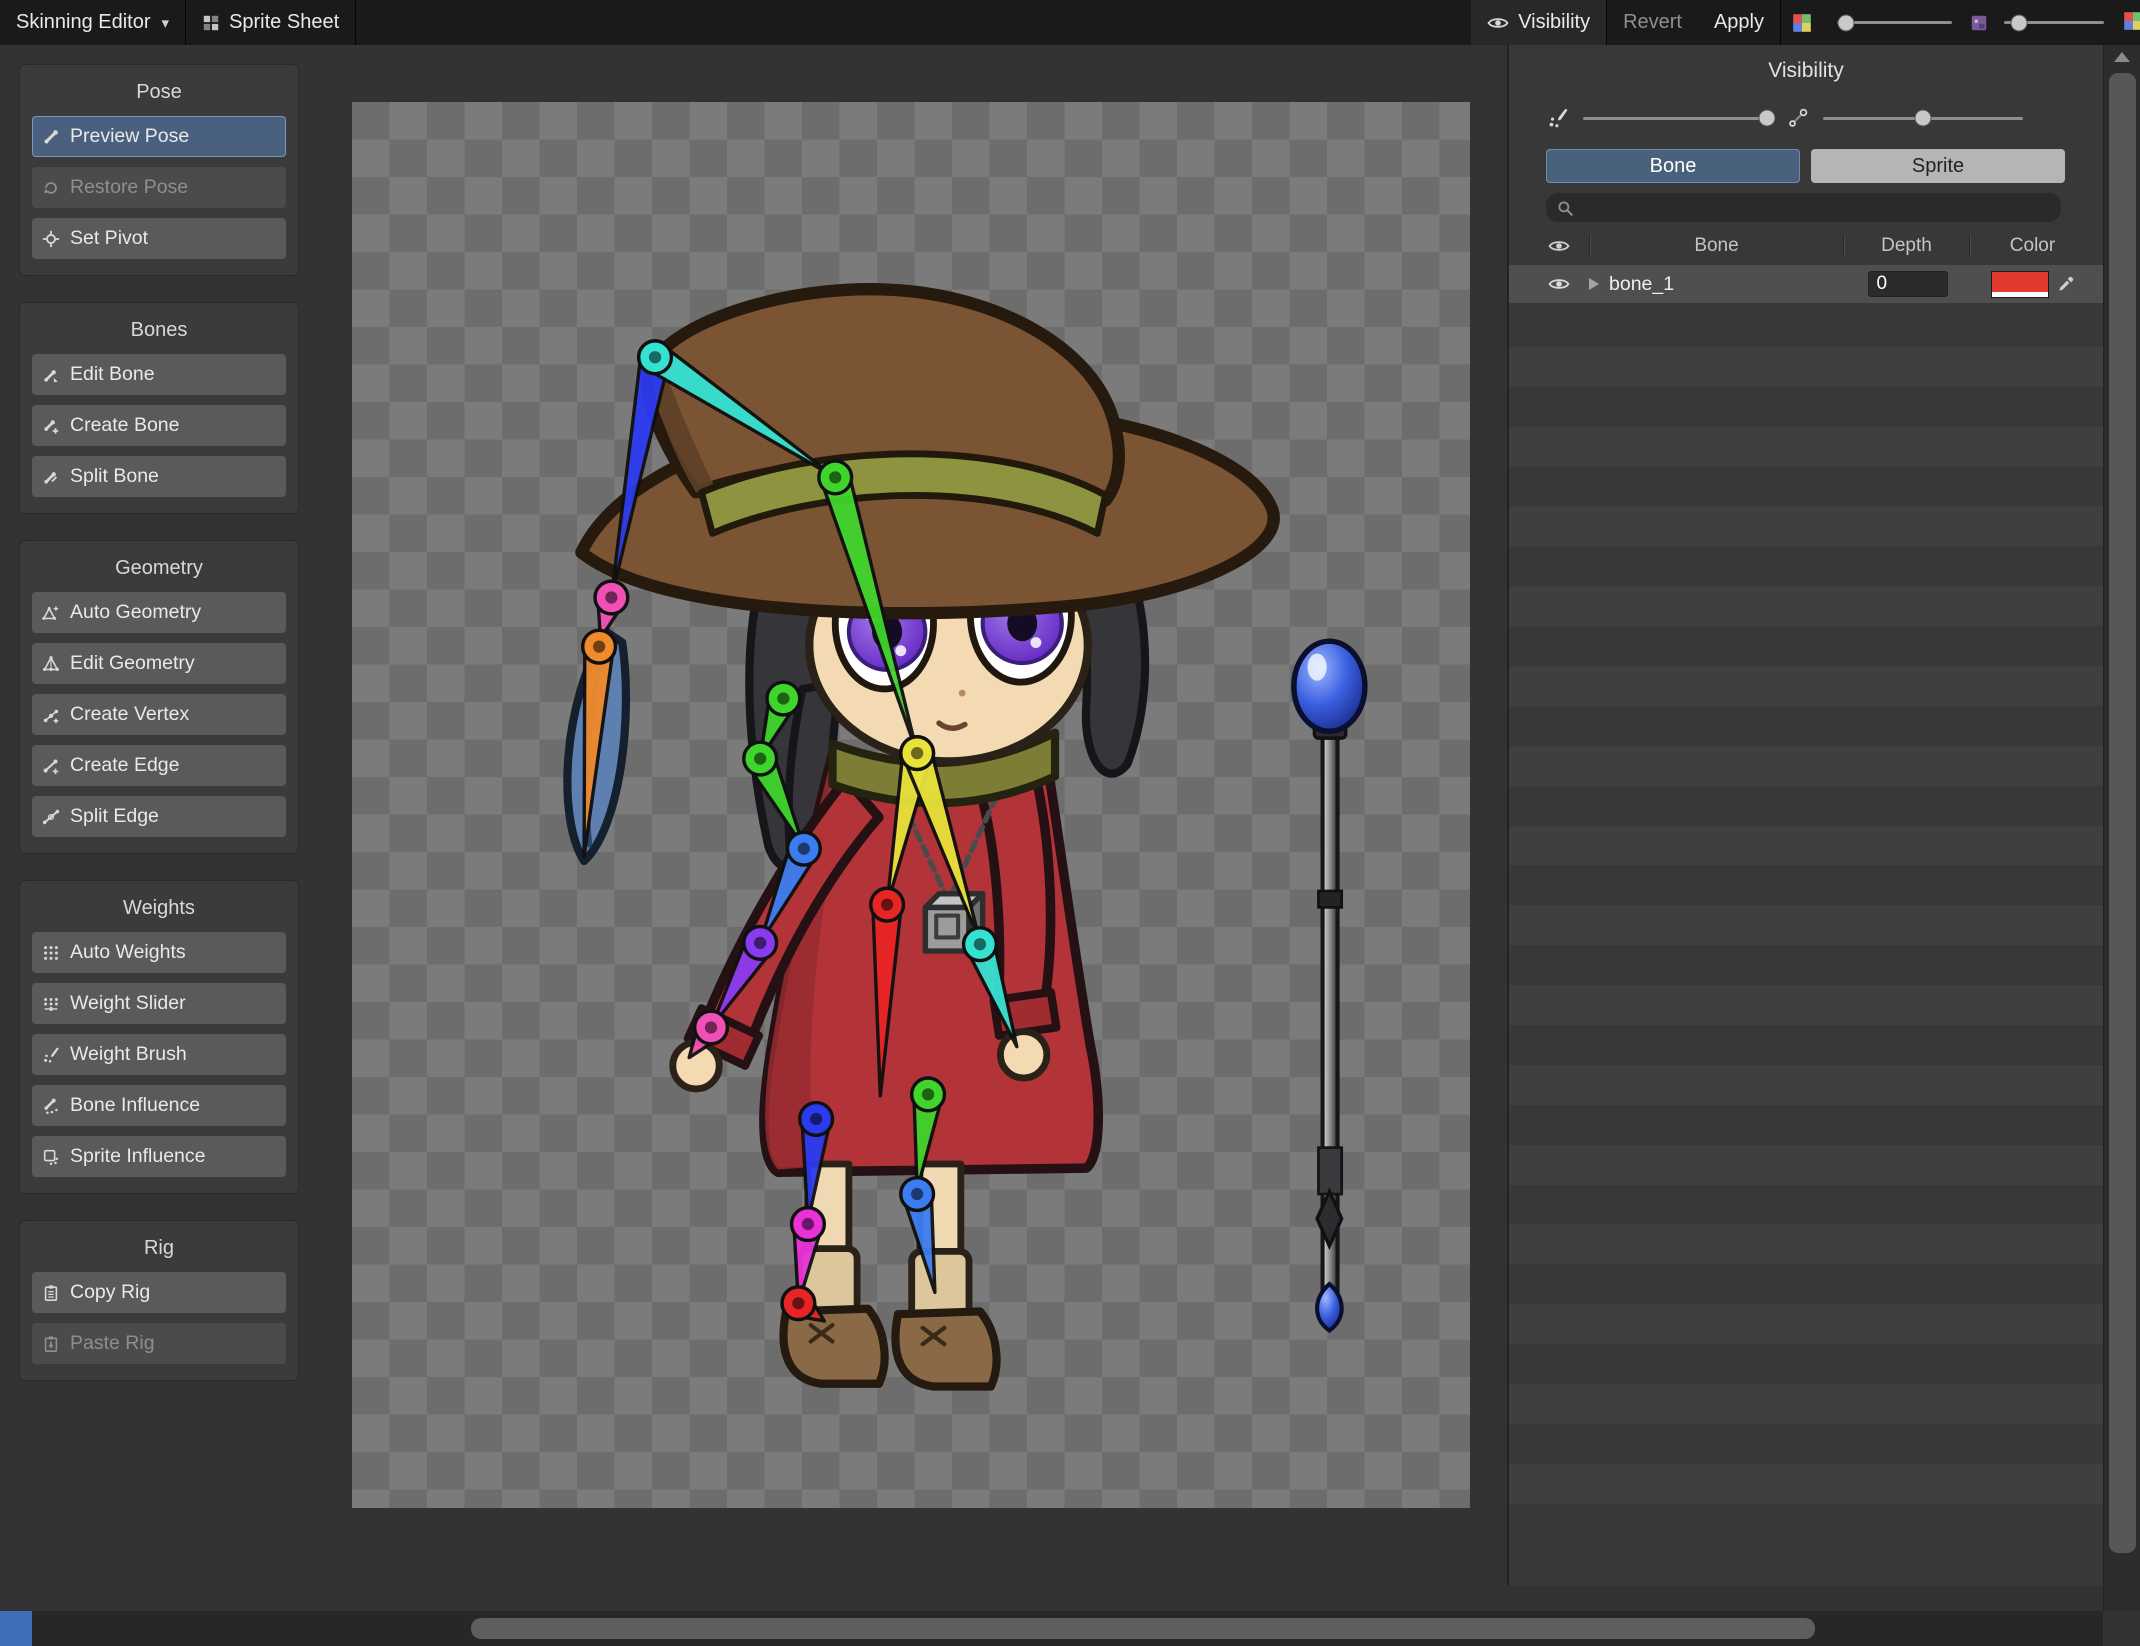 The height and width of the screenshot is (1646, 2140). I want to click on weight-brush-button: Weight Brush, so click(159, 1054).